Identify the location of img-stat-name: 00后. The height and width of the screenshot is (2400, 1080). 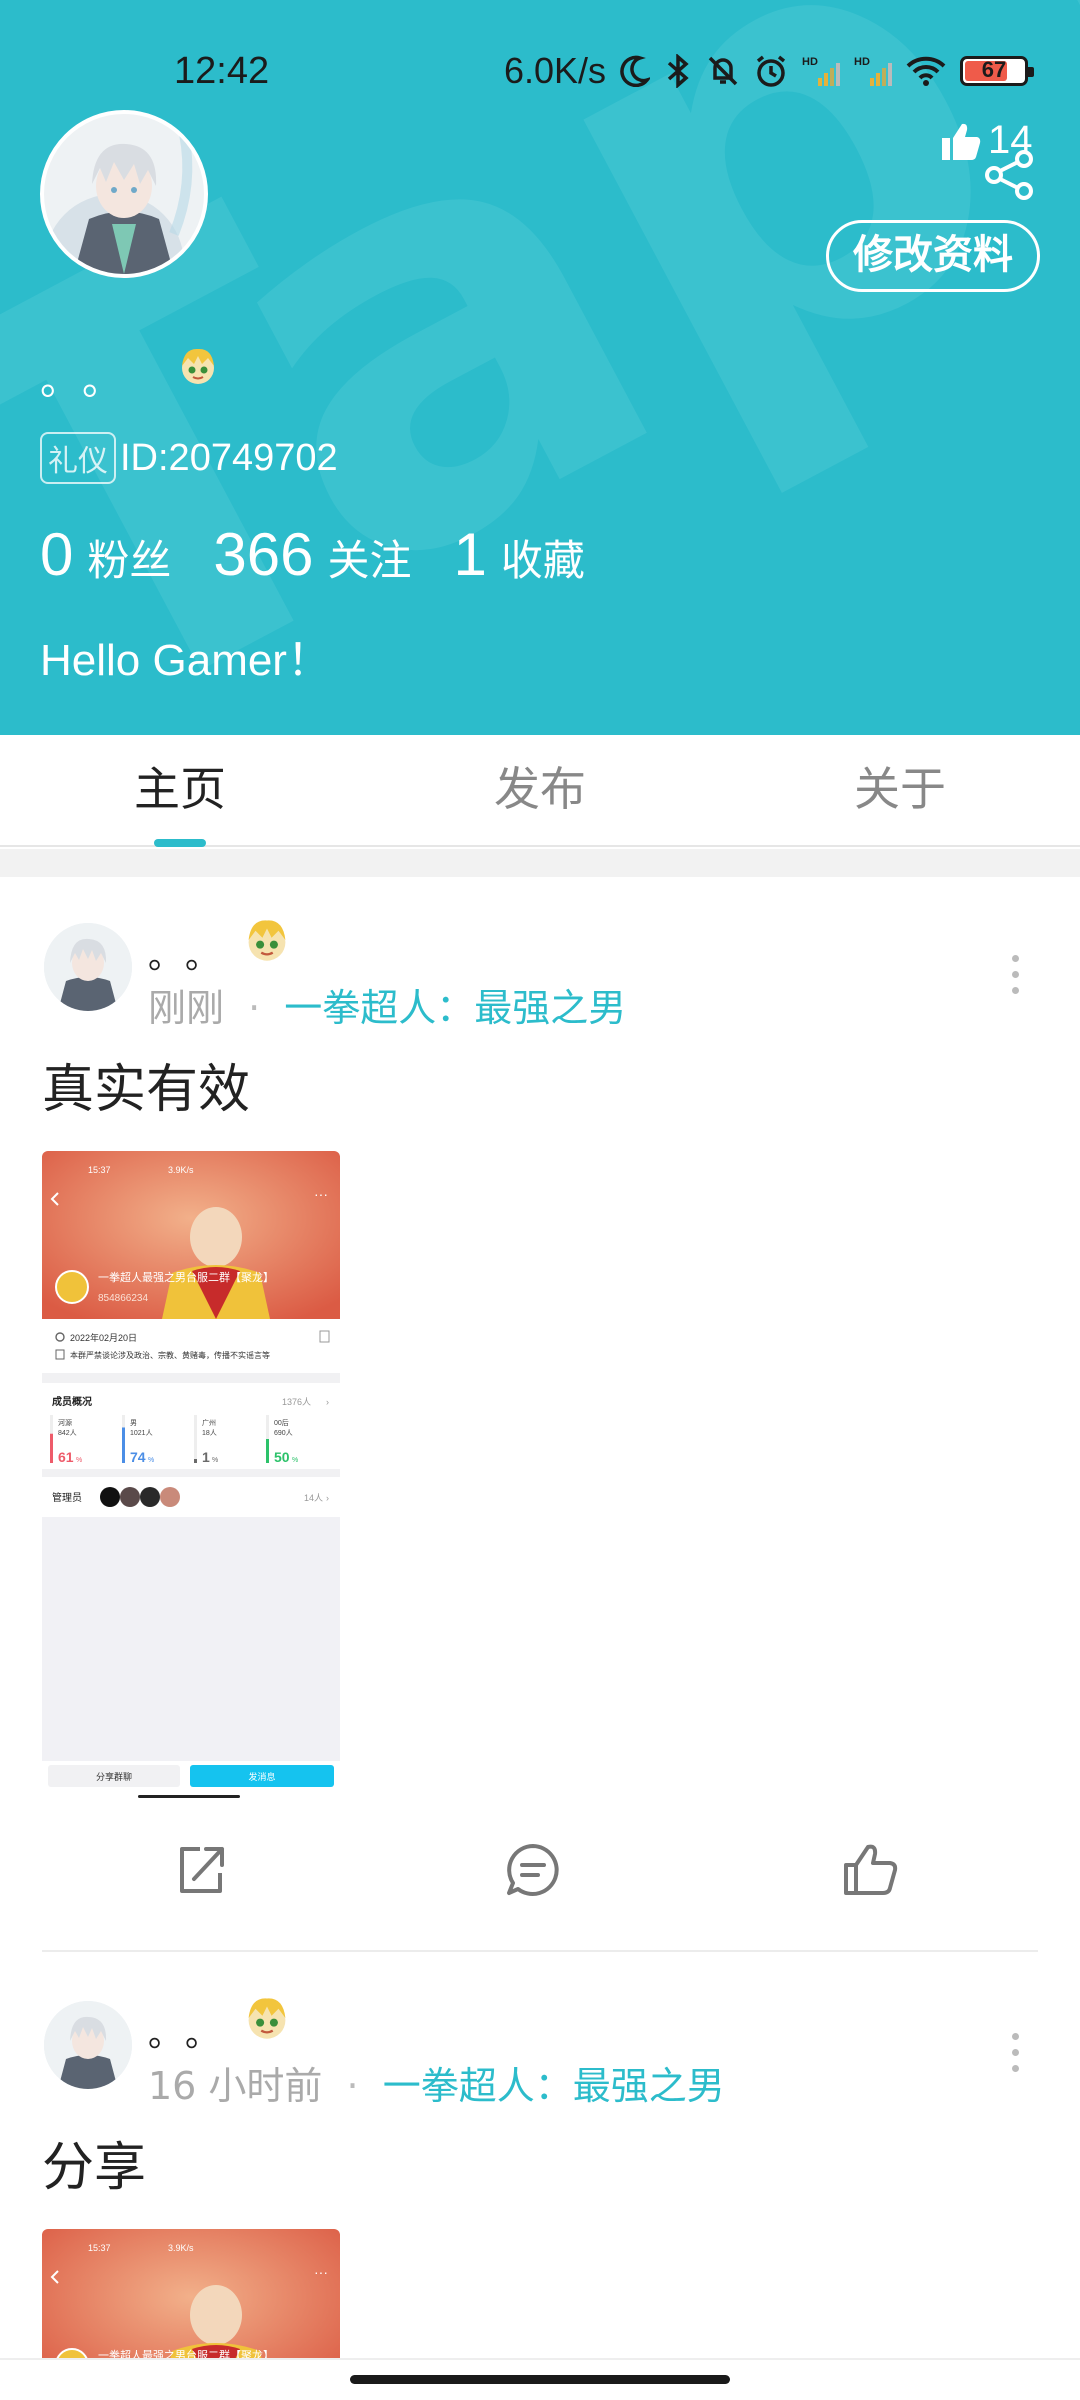
(281, 1422).